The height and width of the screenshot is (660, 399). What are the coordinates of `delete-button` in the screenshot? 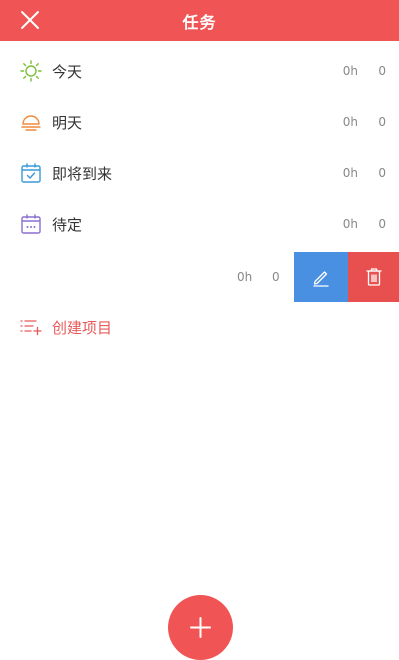 It's located at (373, 277).